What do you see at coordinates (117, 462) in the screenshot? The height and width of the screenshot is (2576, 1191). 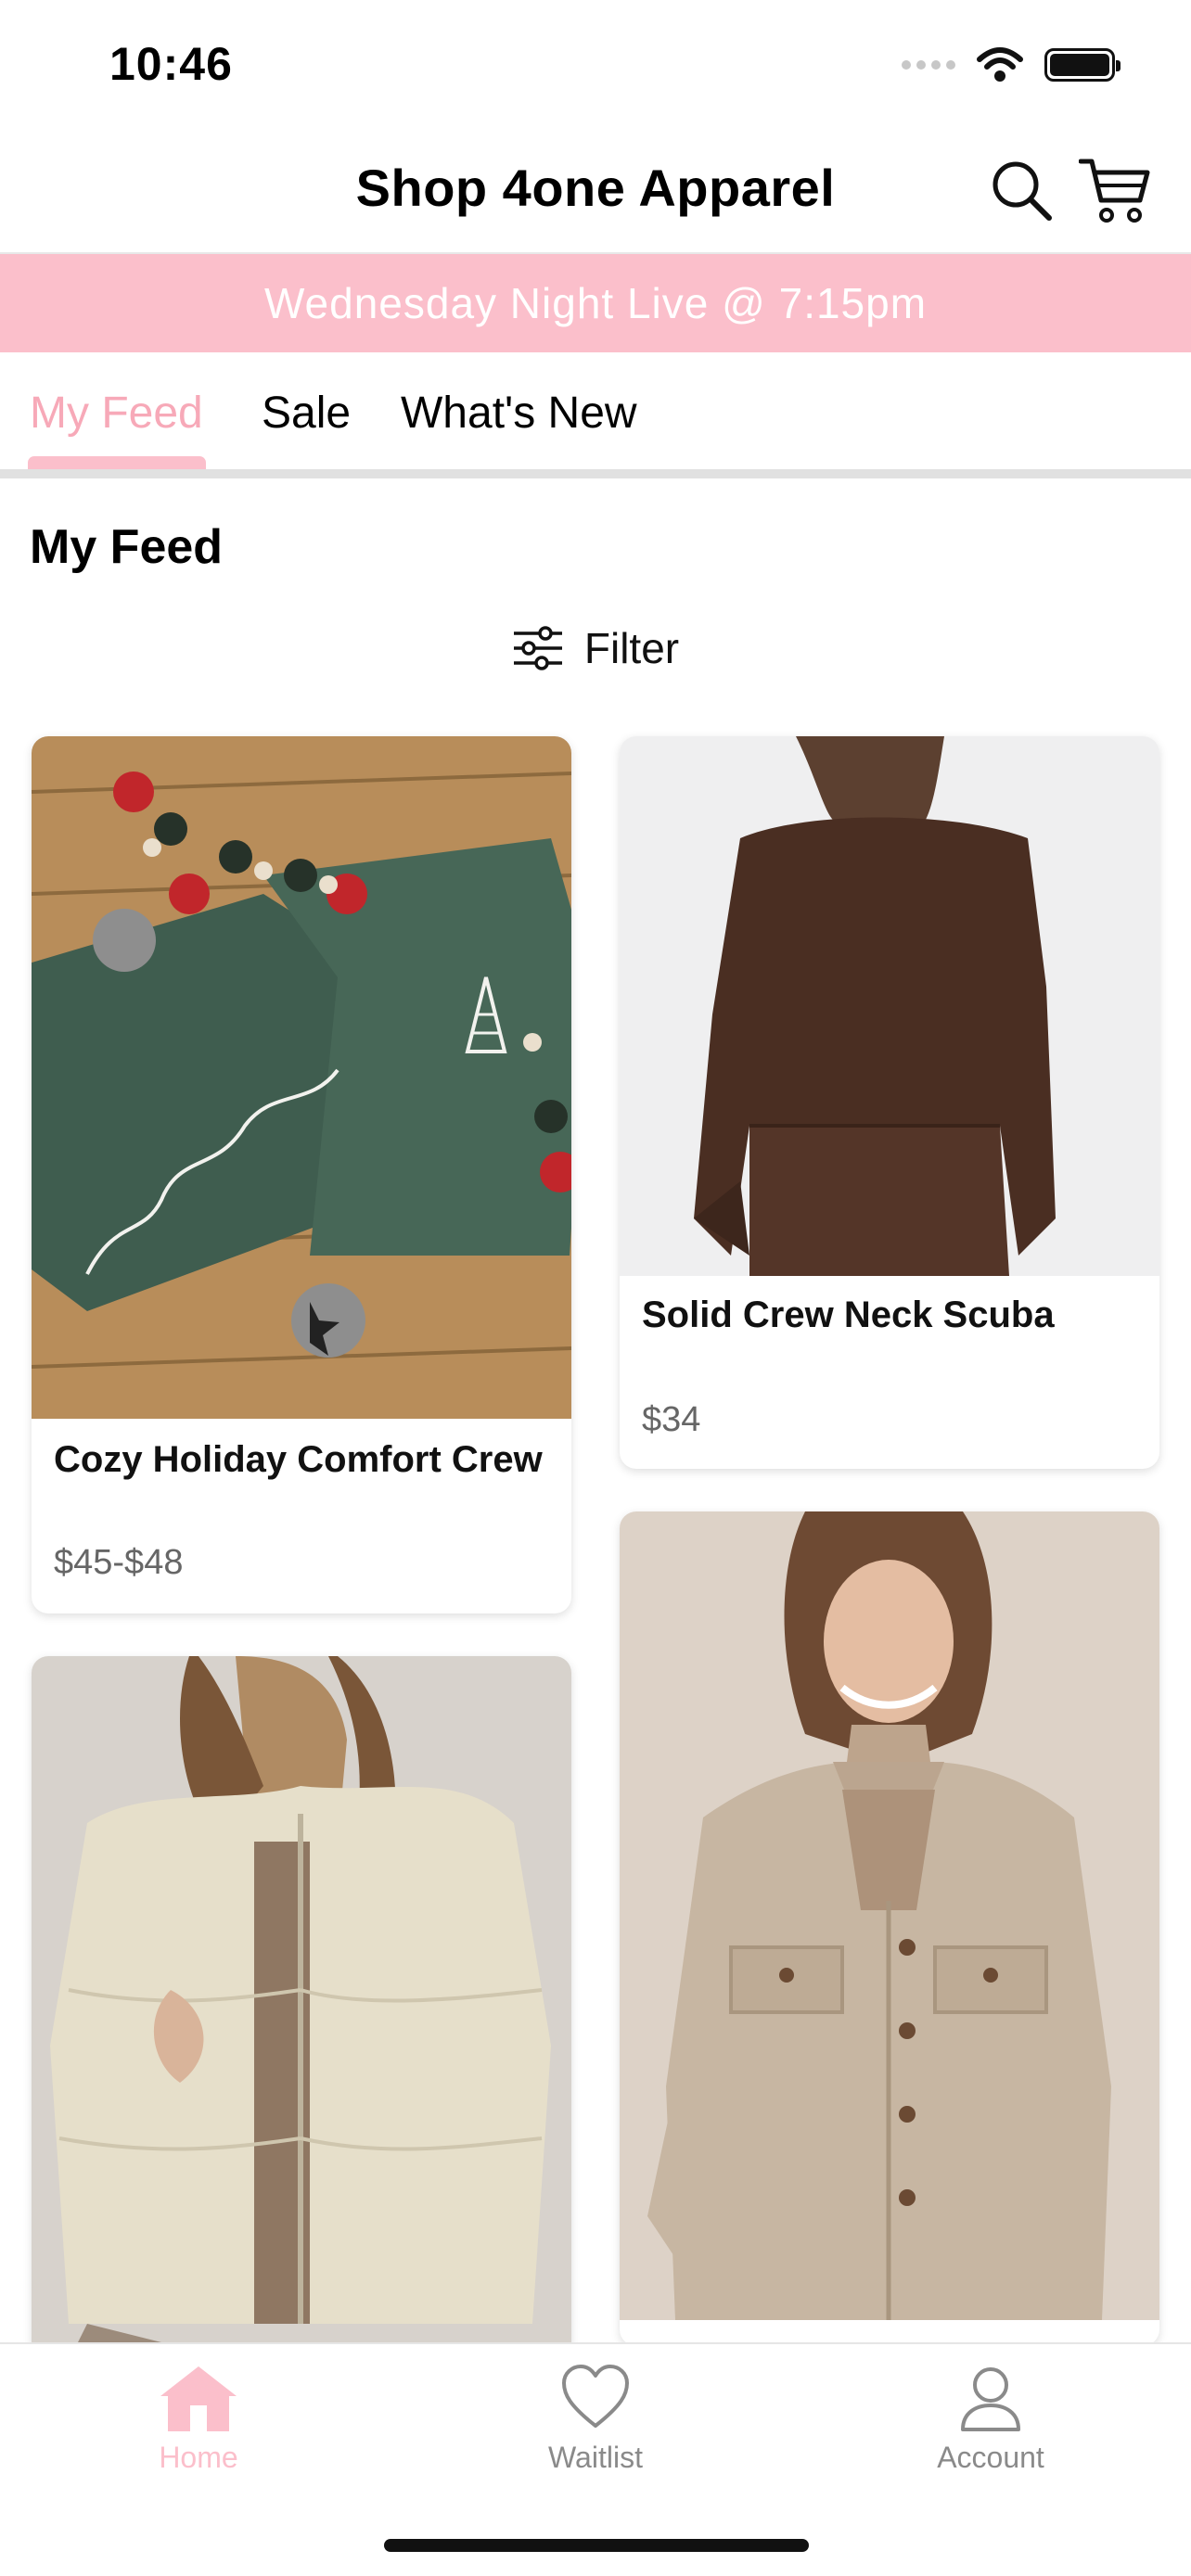 I see `active-tab-indicator` at bounding box center [117, 462].